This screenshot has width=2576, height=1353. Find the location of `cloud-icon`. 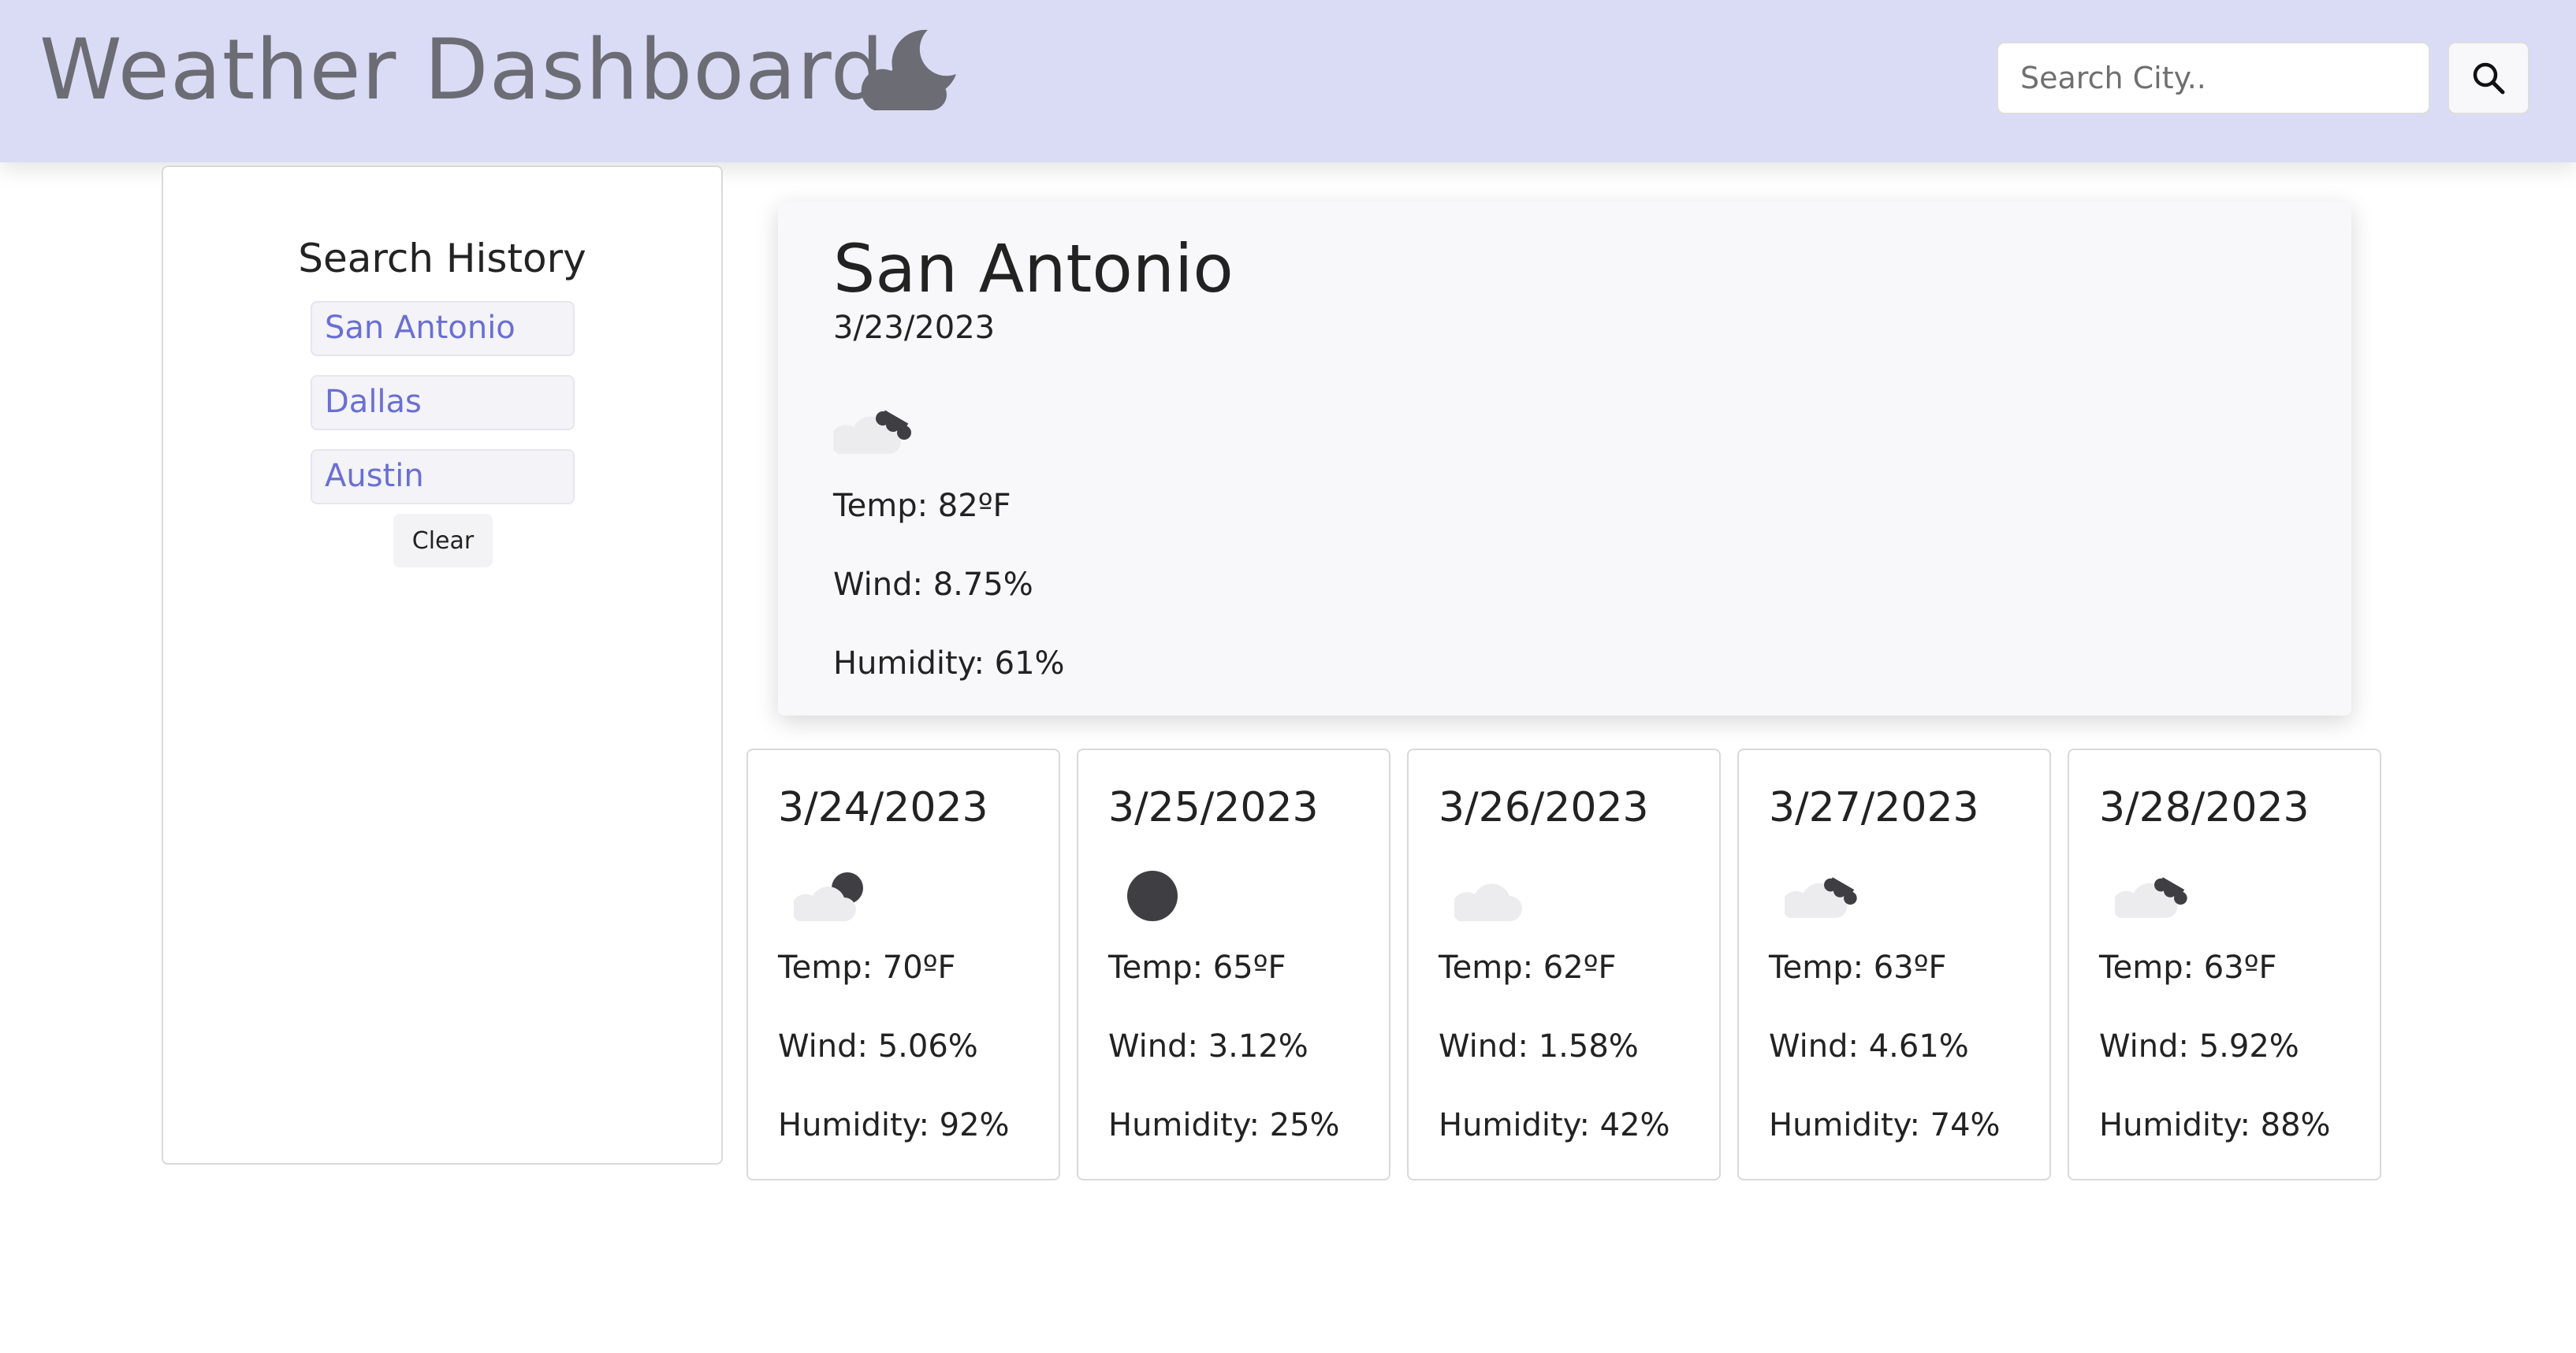

cloud-icon is located at coordinates (1488, 902).